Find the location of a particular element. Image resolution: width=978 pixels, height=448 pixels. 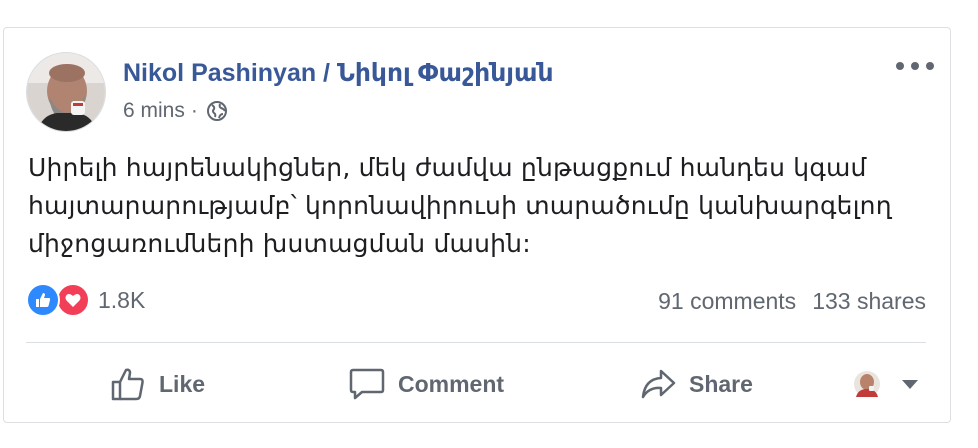

reactions-summary: 1.8K is located at coordinates (85, 300).